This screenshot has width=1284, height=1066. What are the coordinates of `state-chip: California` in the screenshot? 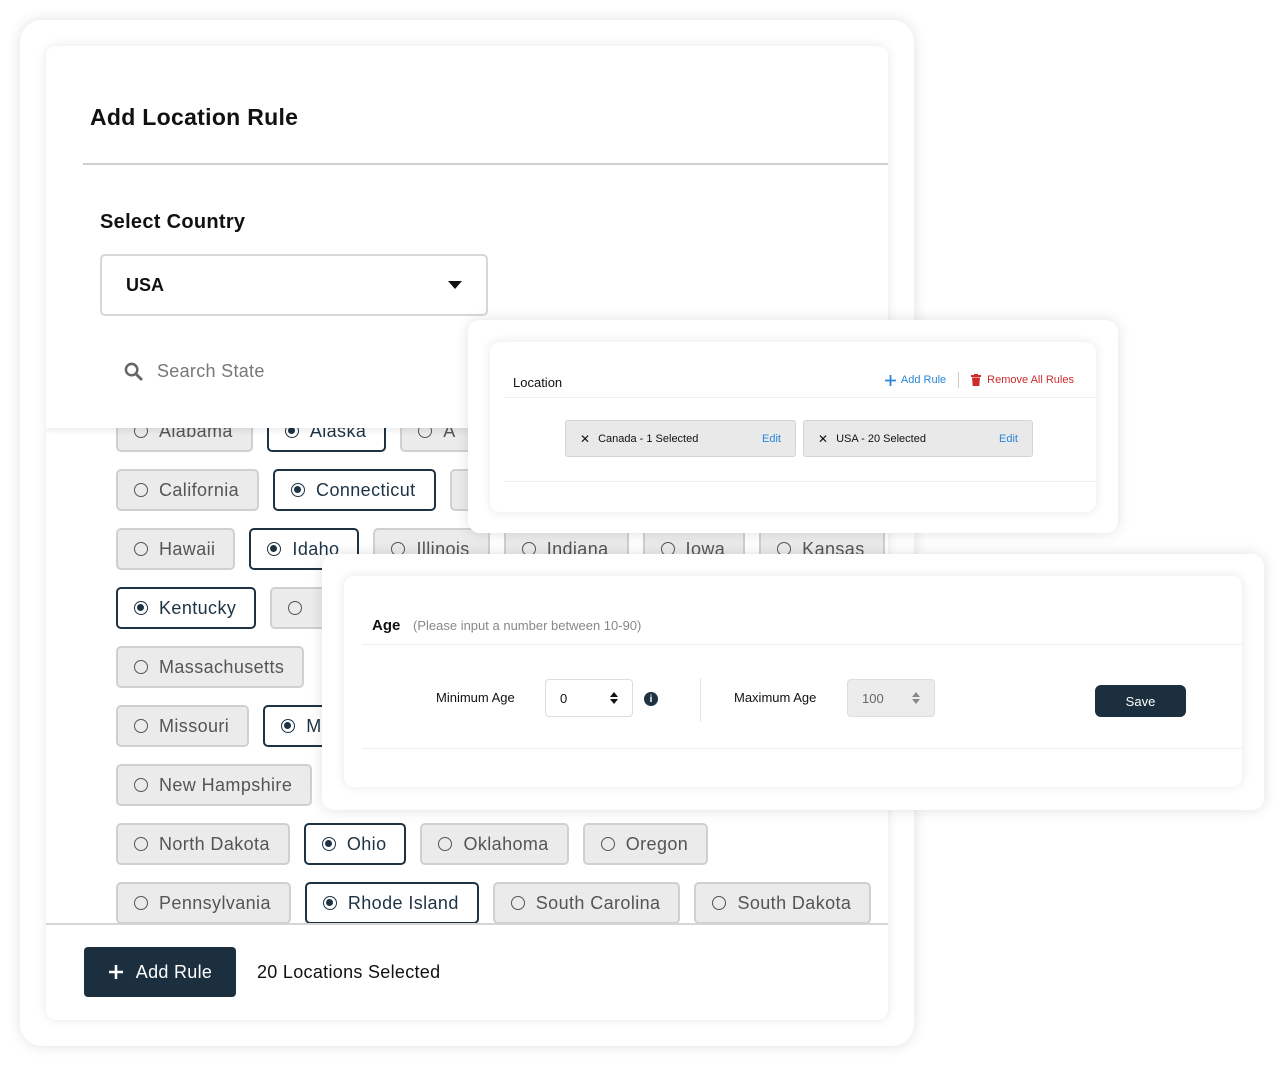 It's located at (188, 490).